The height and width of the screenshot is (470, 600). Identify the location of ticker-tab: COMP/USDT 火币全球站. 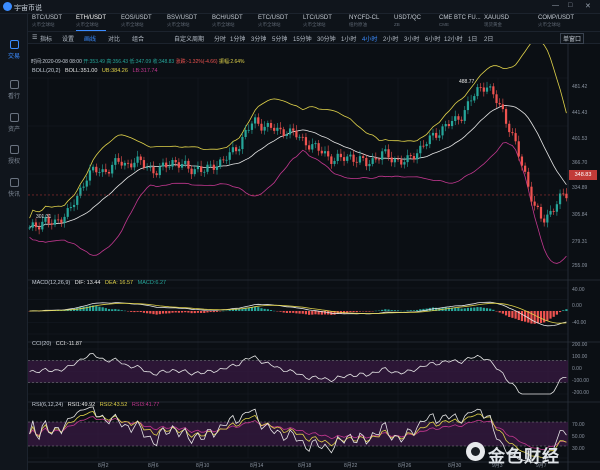
(556, 21).